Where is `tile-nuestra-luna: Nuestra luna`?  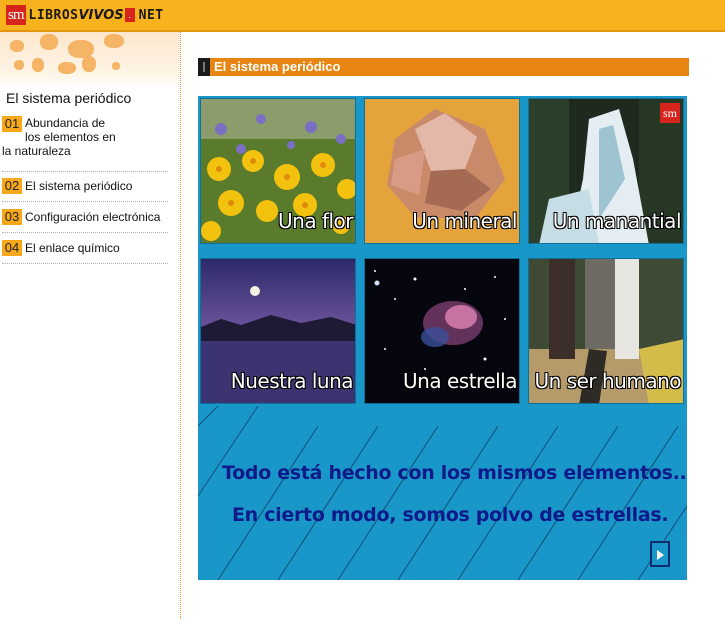
tile-nuestra-luna: Nuestra luna is located at coordinates (278, 331).